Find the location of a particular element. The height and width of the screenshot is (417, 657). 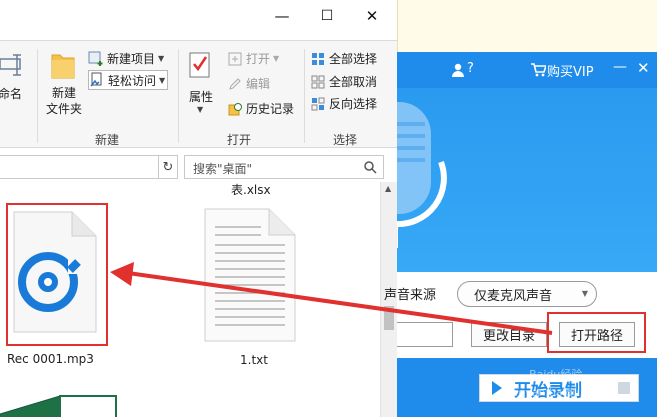

annotation-arrow is located at coordinates (331, 298).